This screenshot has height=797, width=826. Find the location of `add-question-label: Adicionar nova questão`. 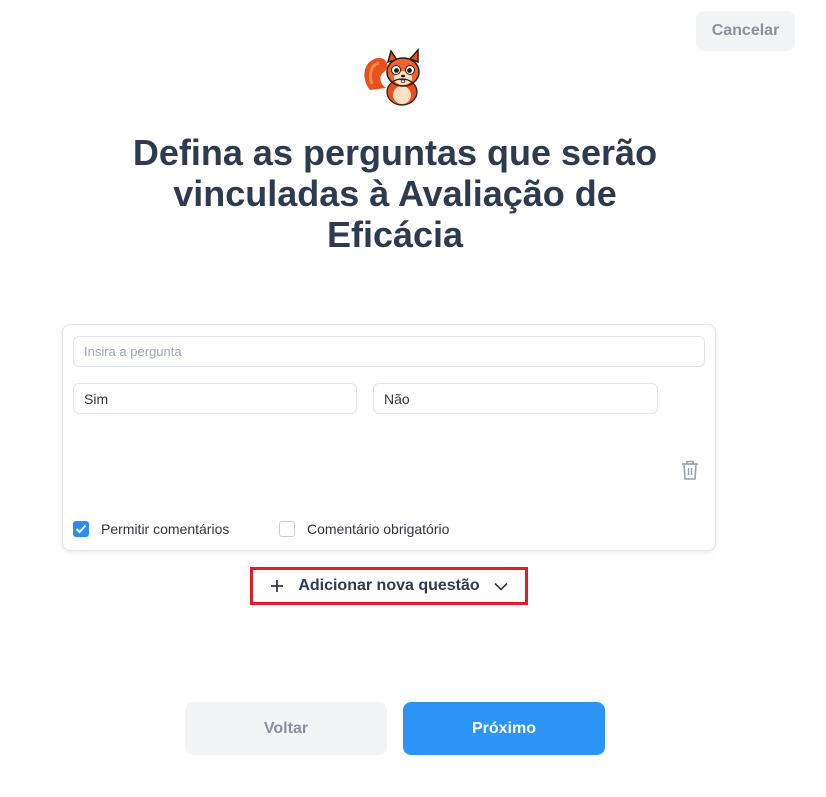

add-question-label: Adicionar nova questão is located at coordinates (389, 585).